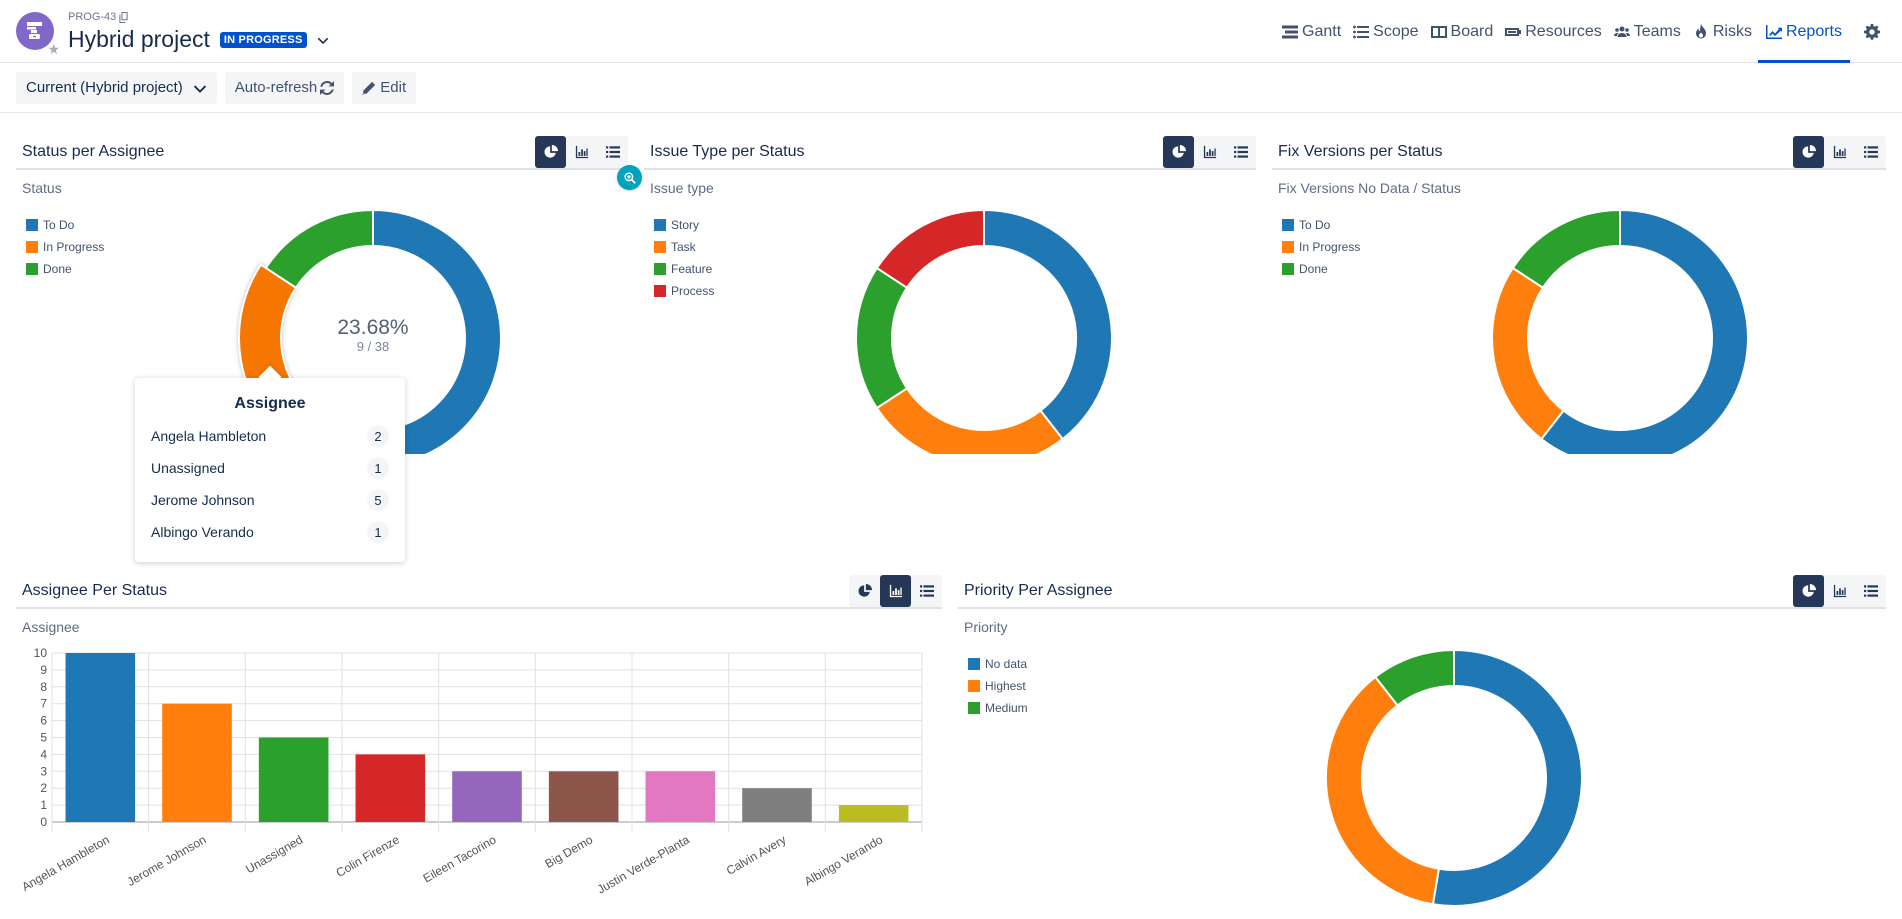 The height and width of the screenshot is (919, 1902). What do you see at coordinates (41, 653) in the screenshot?
I see `y-tick-label: 10` at bounding box center [41, 653].